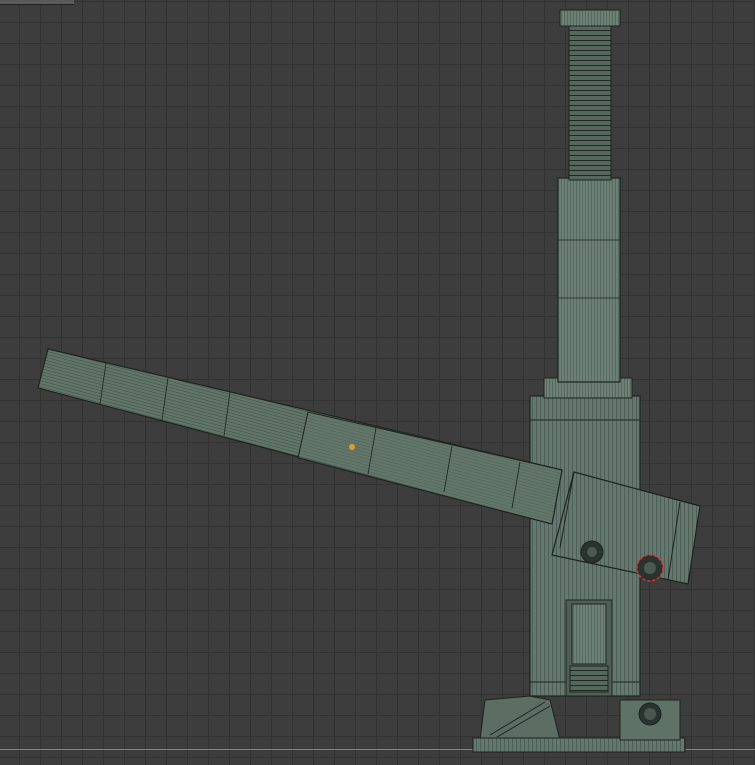 The image size is (755, 765). What do you see at coordinates (590, 18) in the screenshot?
I see `screw-cap` at bounding box center [590, 18].